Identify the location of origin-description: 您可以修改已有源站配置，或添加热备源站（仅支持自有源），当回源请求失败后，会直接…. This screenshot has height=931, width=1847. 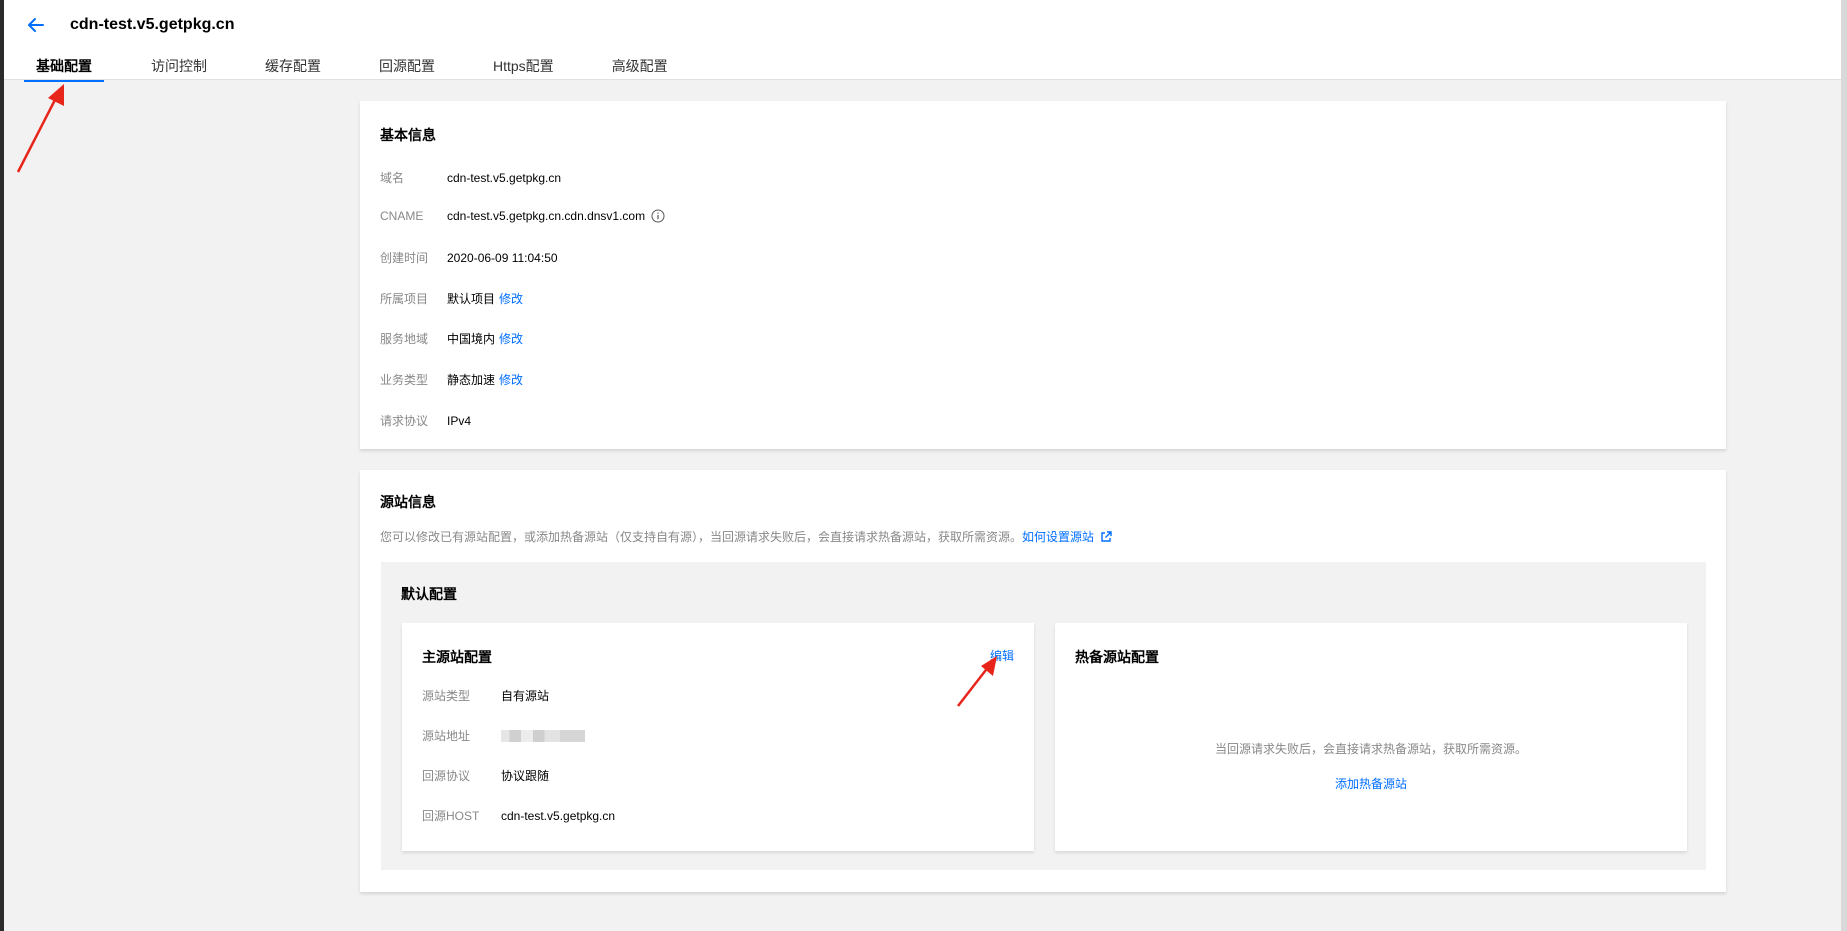
(746, 536).